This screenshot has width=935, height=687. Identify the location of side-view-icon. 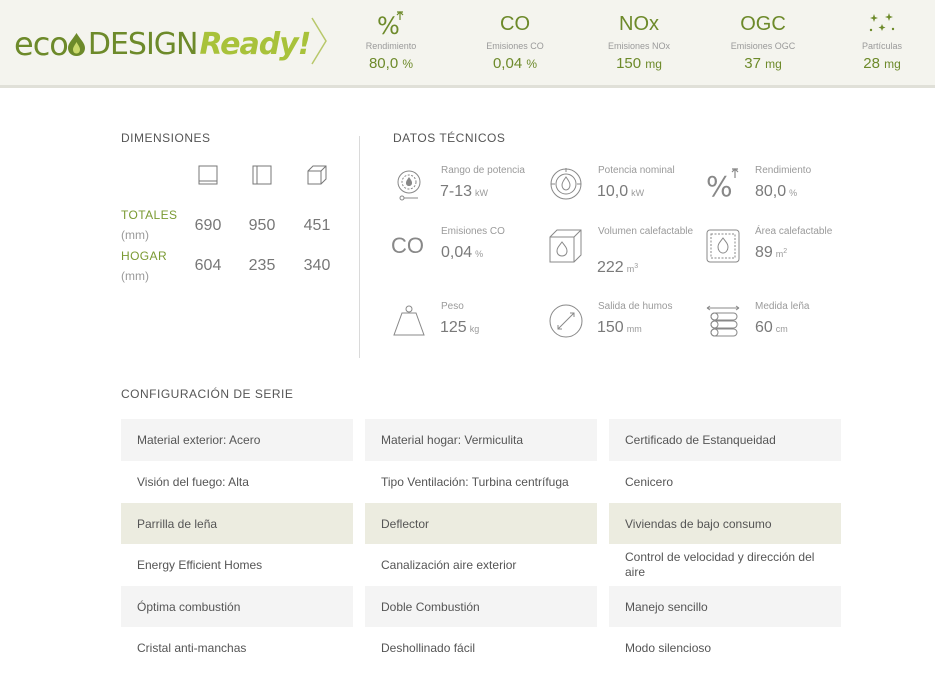
(262, 175).